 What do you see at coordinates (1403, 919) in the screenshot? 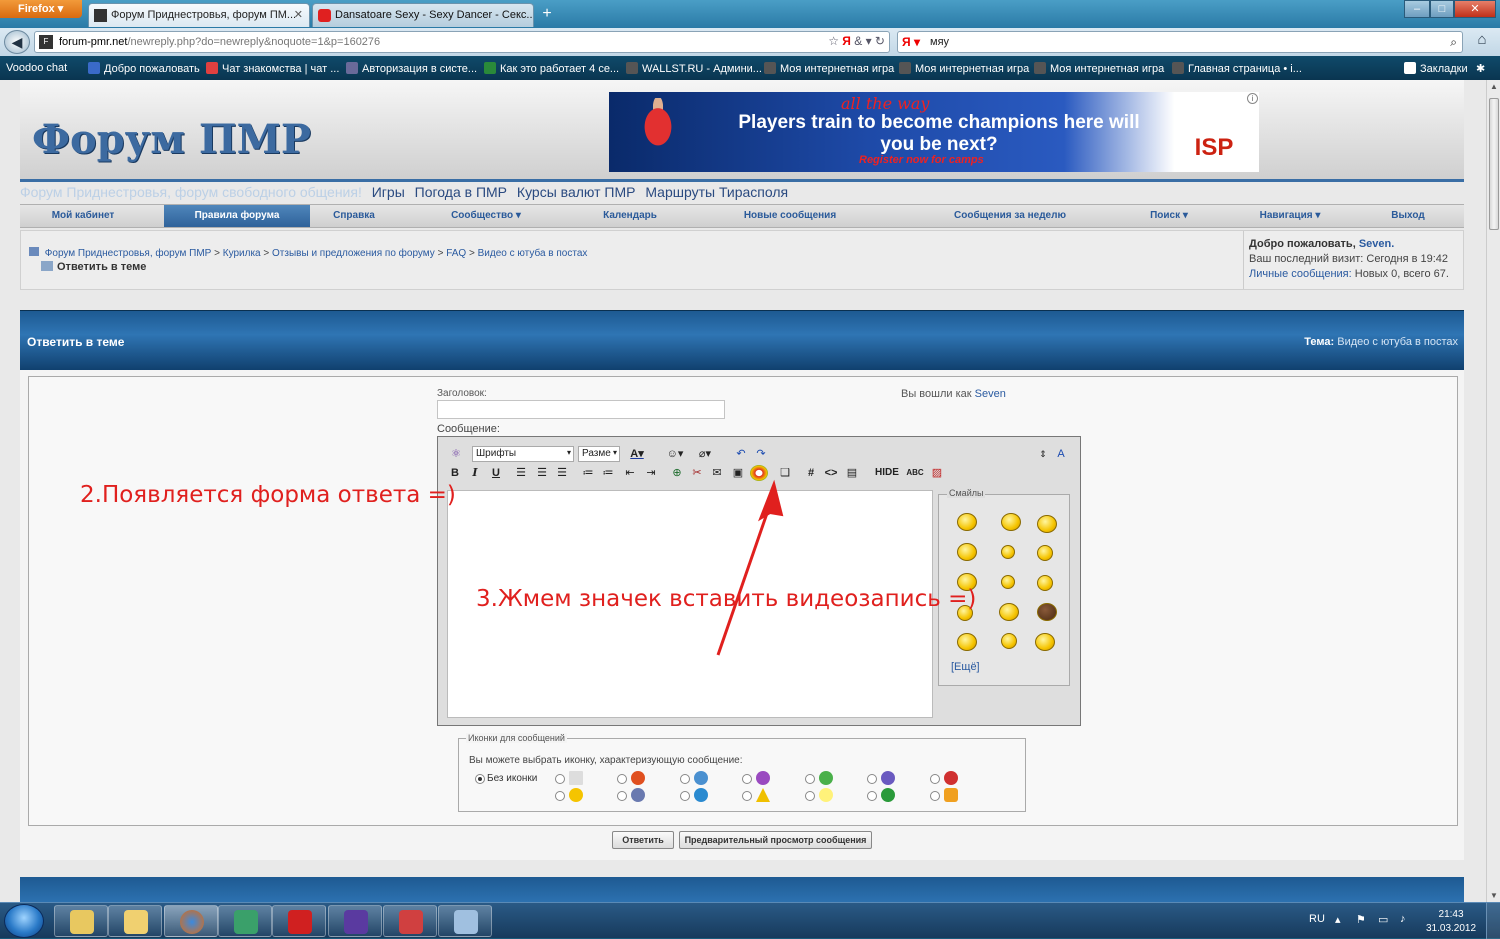
I see `volume-icon: ♪` at bounding box center [1403, 919].